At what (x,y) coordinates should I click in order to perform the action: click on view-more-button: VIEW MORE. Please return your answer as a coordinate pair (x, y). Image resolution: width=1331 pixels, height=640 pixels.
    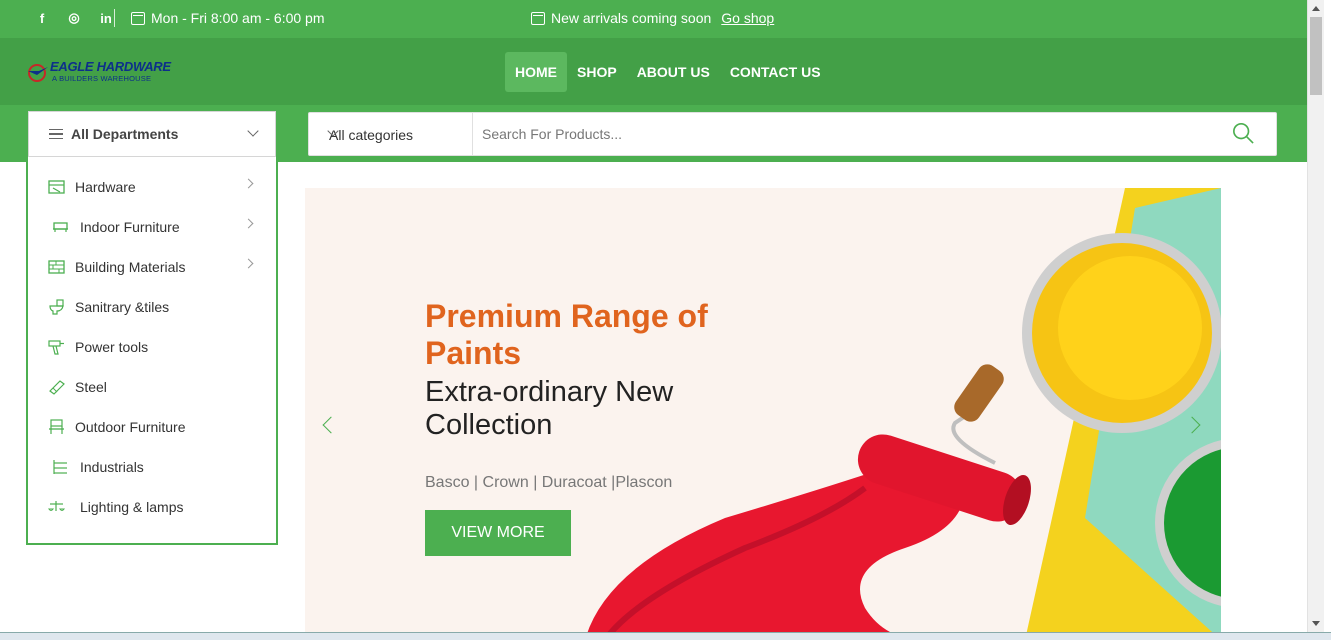
    Looking at the image, I should click on (498, 533).